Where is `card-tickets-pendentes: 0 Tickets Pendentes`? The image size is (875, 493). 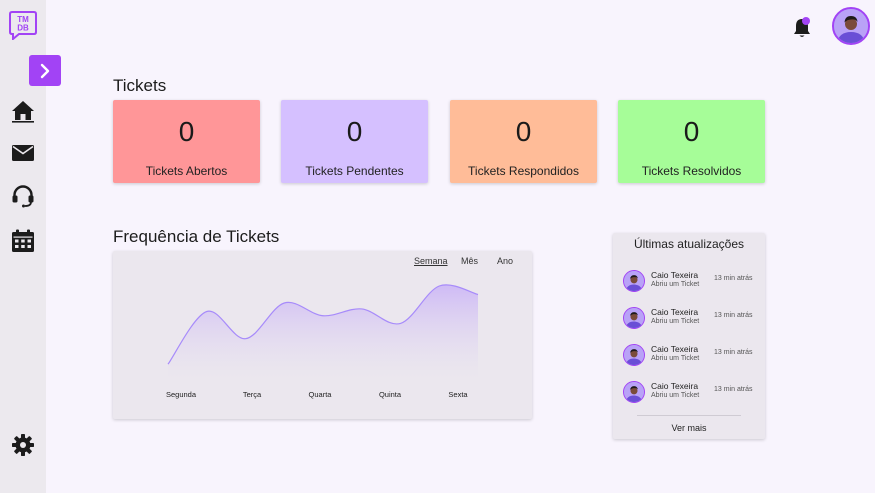
card-tickets-pendentes: 0 Tickets Pendentes is located at coordinates (354, 141).